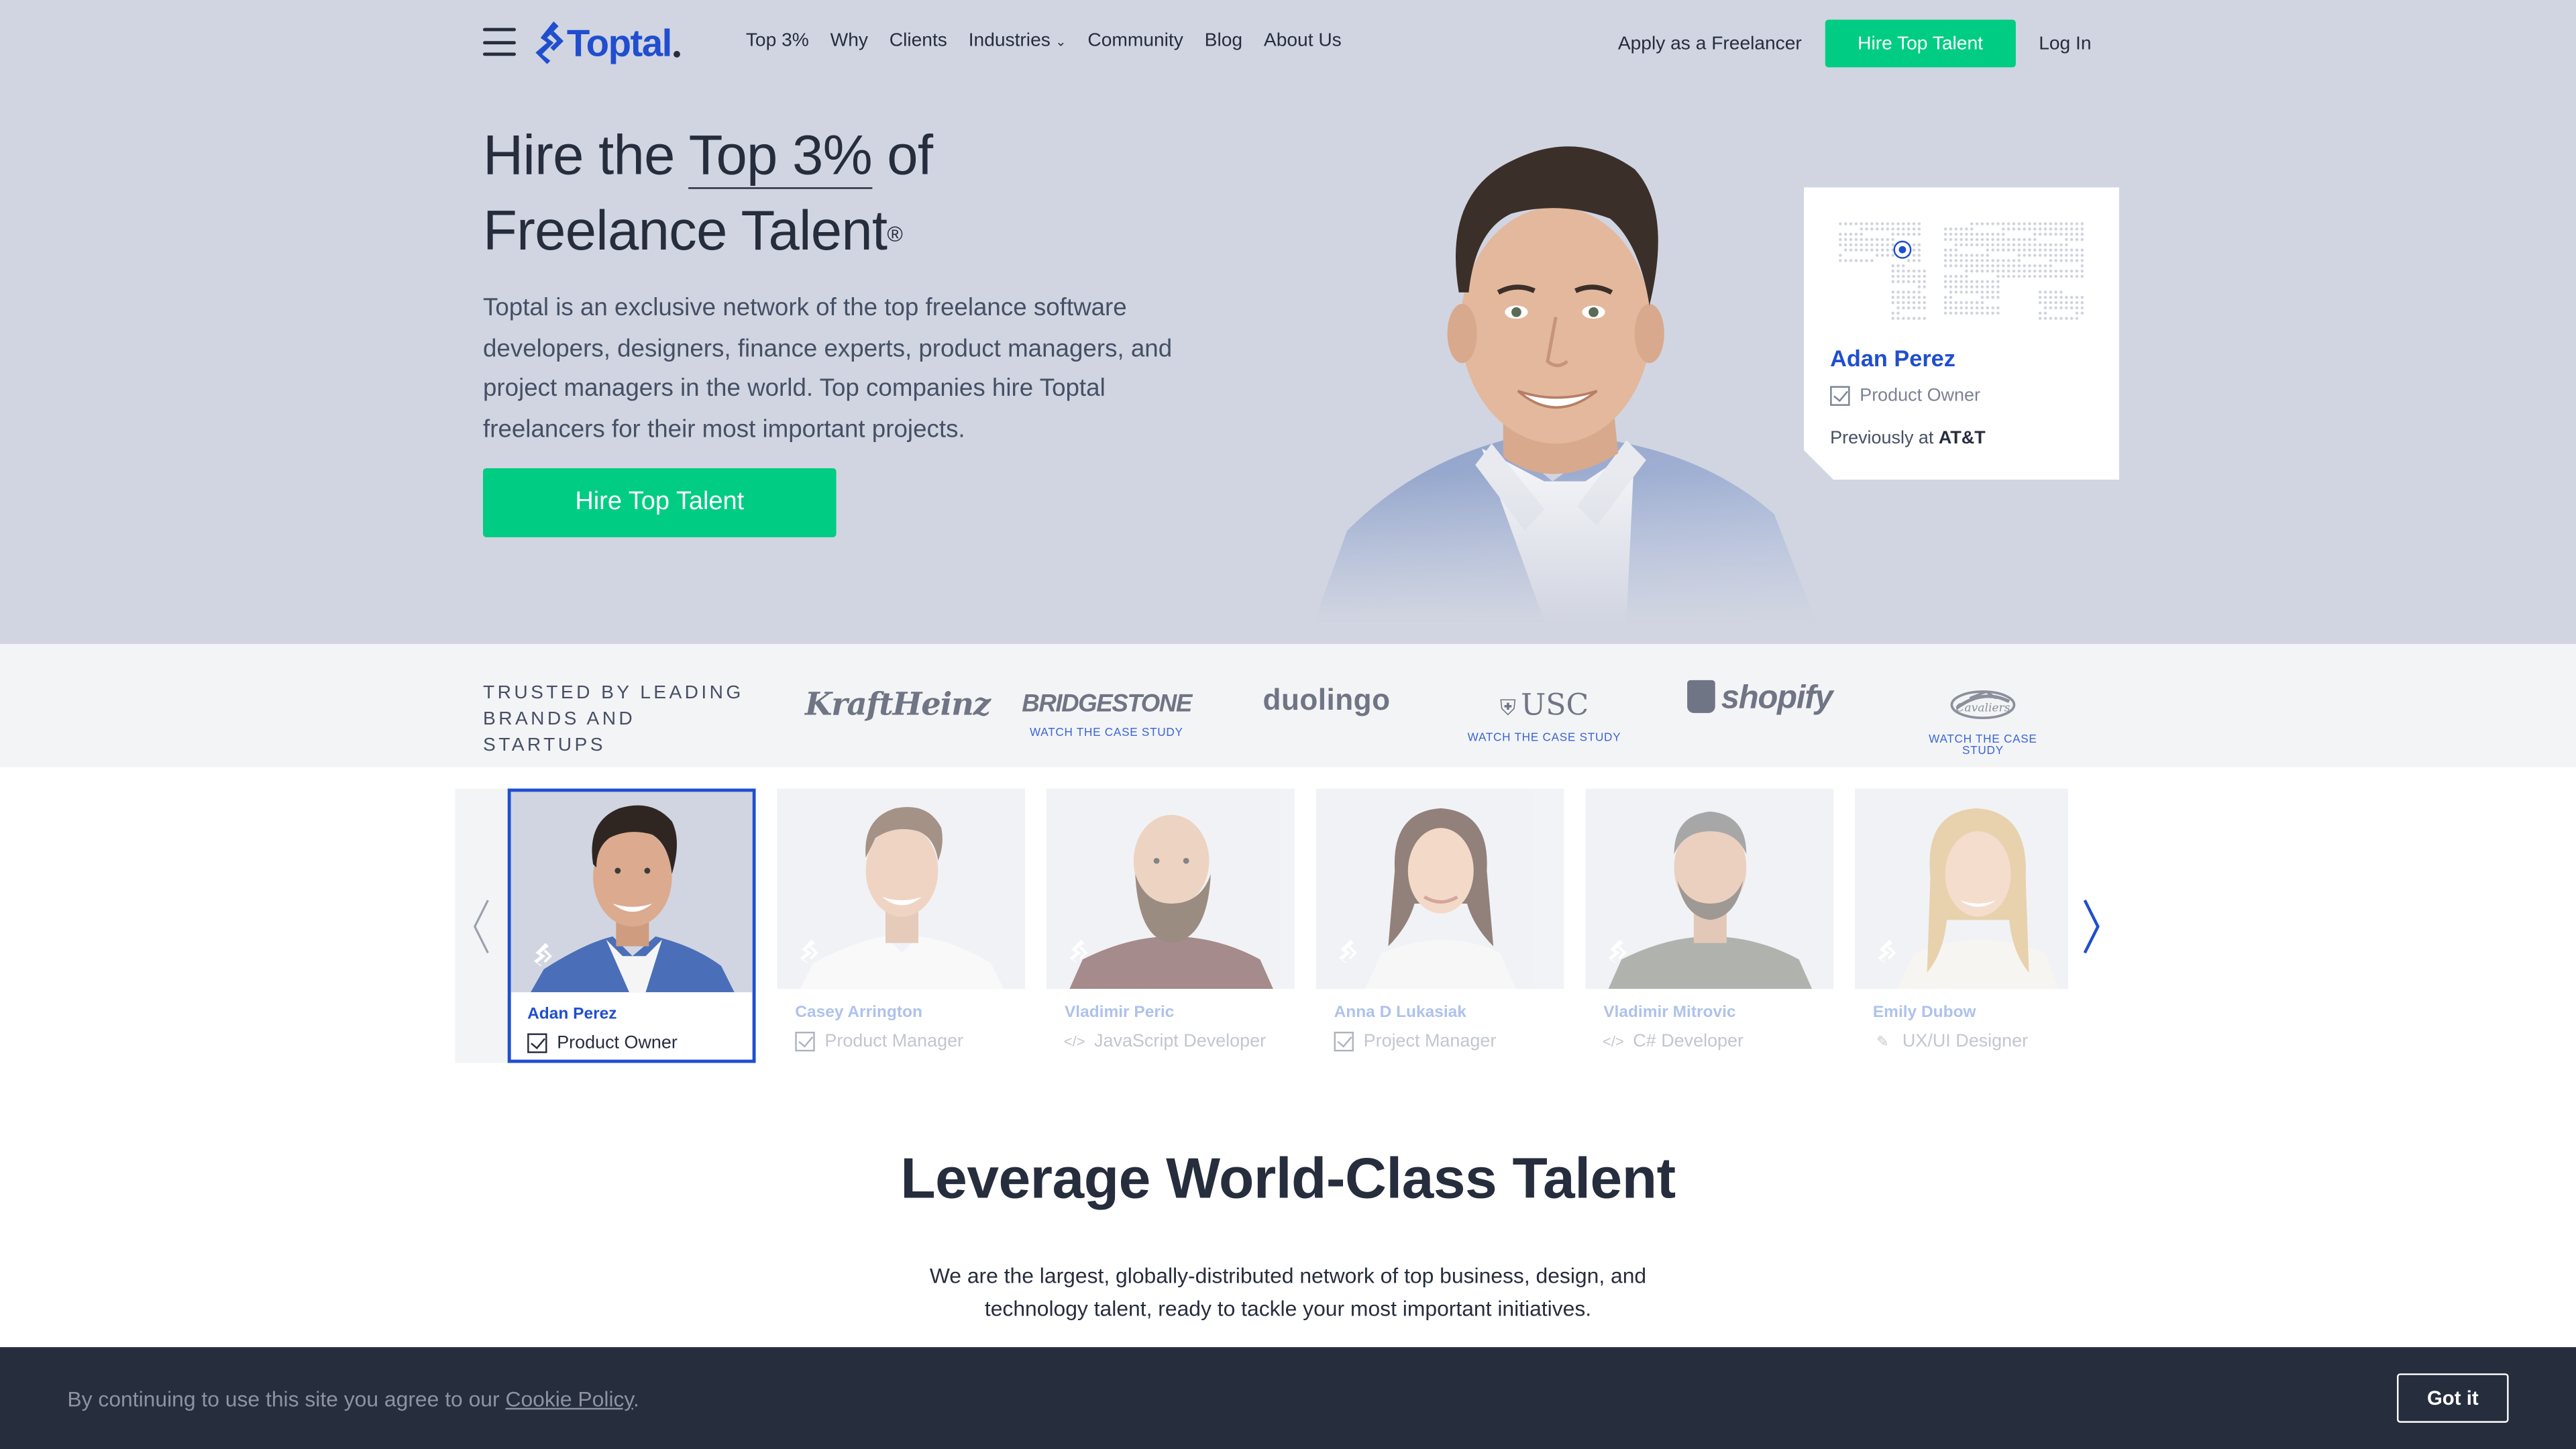 This screenshot has height=1449, width=2576. Describe the element at coordinates (2092, 926) in the screenshot. I see `carousel-next-button` at that location.